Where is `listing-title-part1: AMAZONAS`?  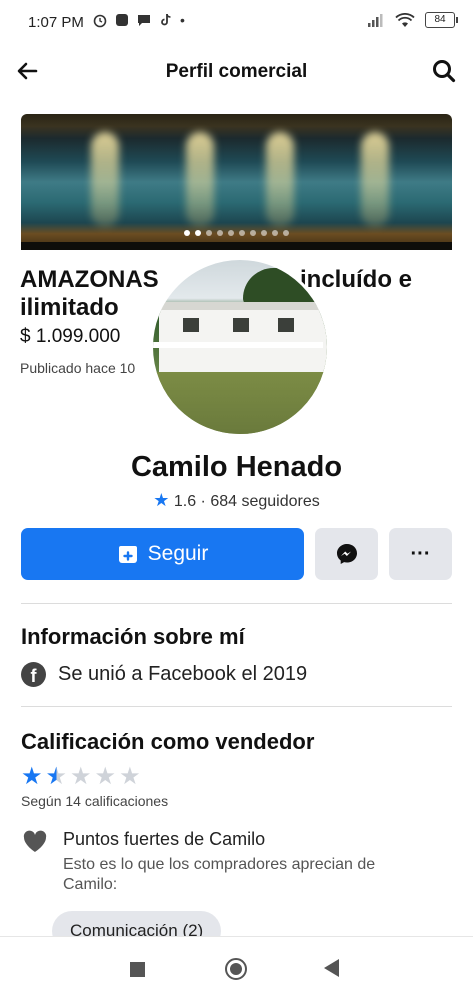
listing-title-part1: AMAZONAS is located at coordinates (89, 279).